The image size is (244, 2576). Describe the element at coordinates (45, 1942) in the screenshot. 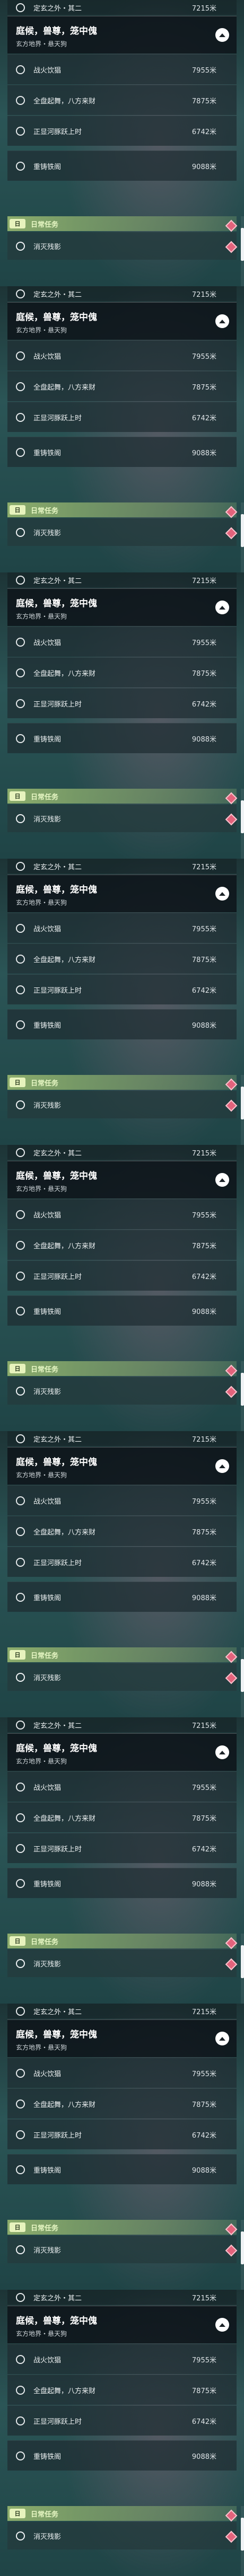

I see `daily-task-title: 日常任务` at that location.